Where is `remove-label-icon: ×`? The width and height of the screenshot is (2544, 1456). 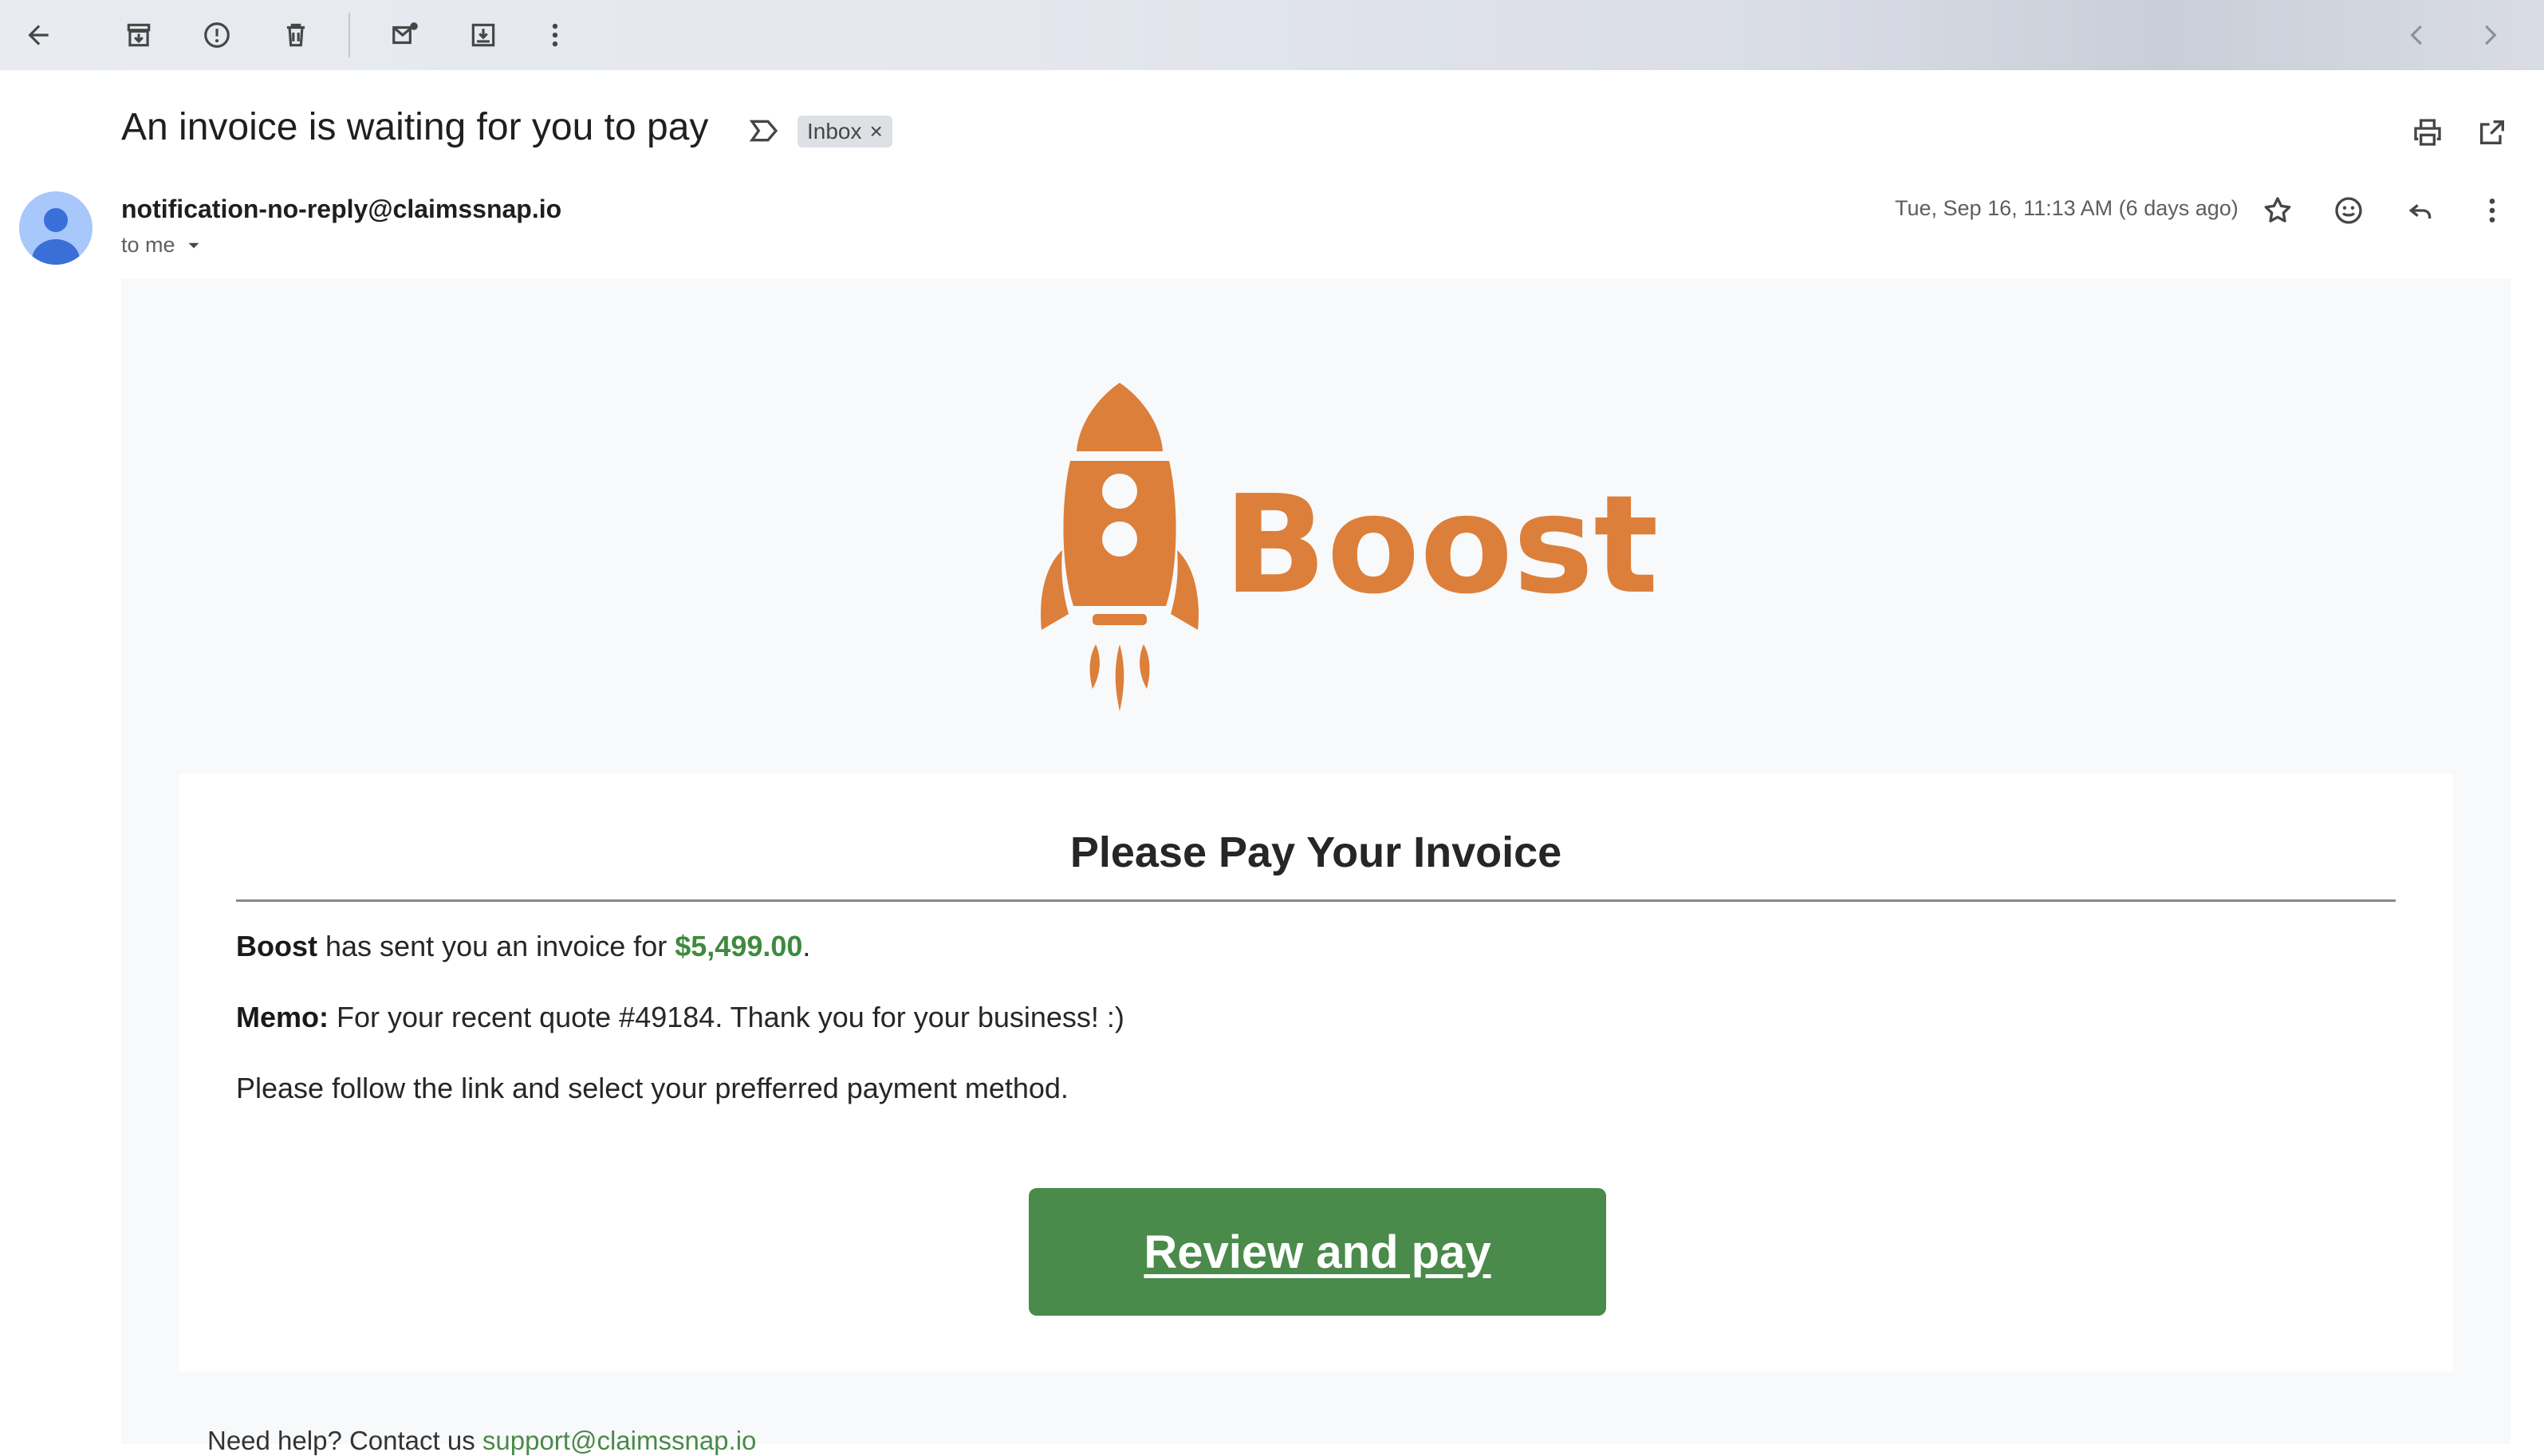
remove-label-icon: × is located at coordinates (877, 131).